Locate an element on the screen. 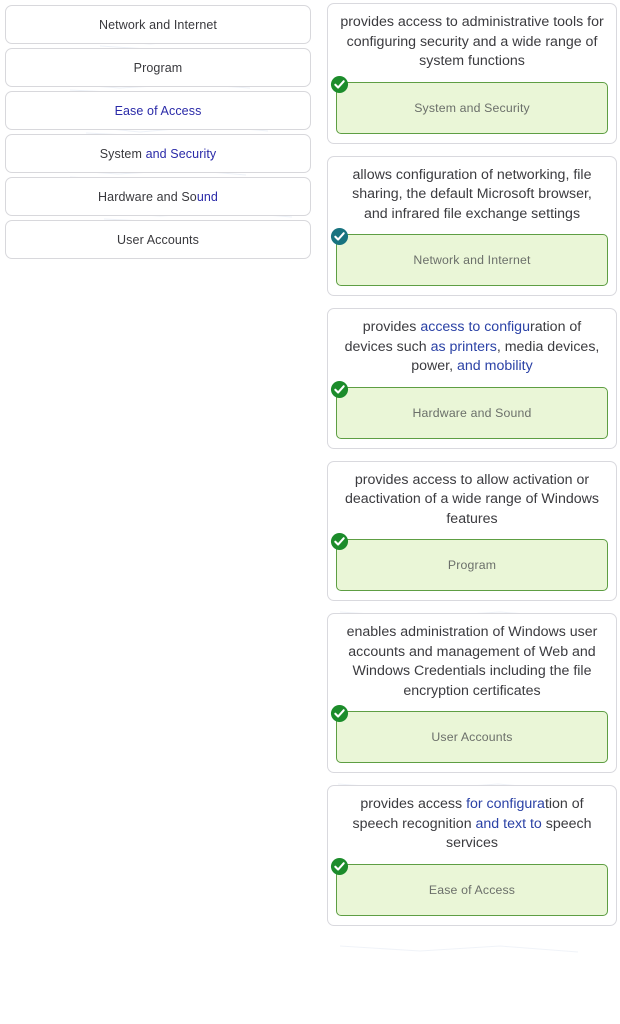  answer-slot: Hardware and Sound is located at coordinates (472, 414).